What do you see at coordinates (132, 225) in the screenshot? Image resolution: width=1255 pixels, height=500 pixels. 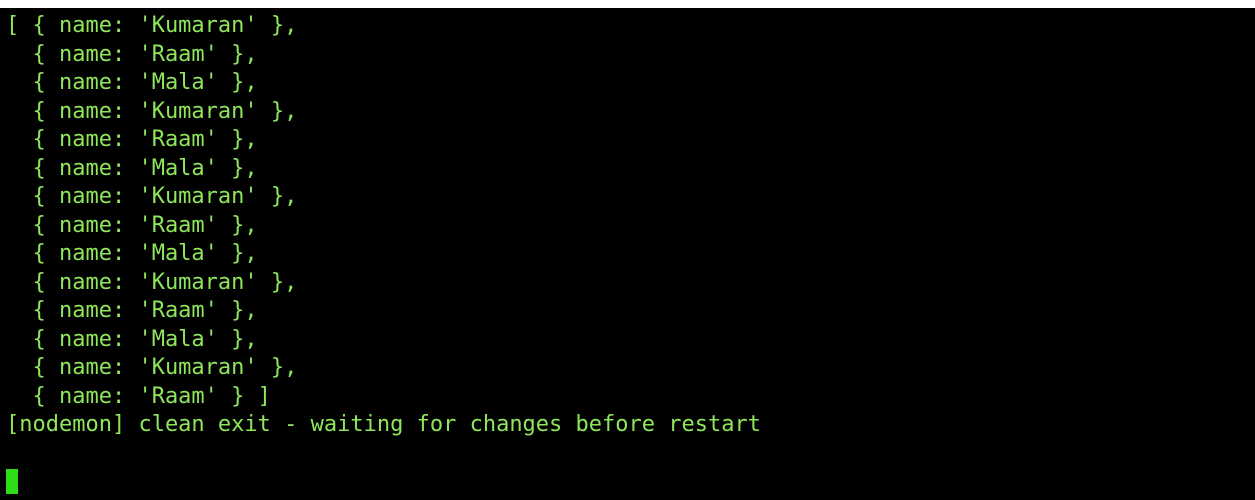 I see `output-line-8: { name: 'Raam' },` at bounding box center [132, 225].